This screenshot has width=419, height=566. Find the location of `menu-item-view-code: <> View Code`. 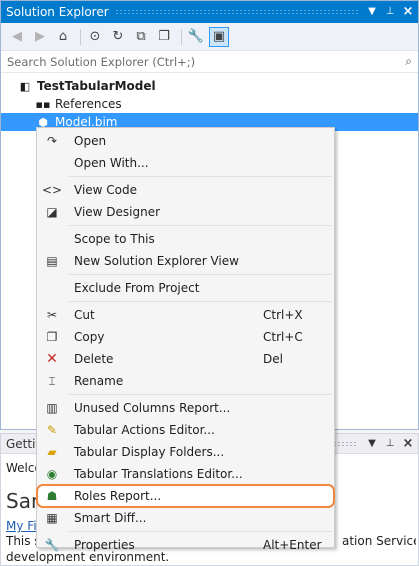

menu-item-view-code: <> View Code is located at coordinates (185, 190).